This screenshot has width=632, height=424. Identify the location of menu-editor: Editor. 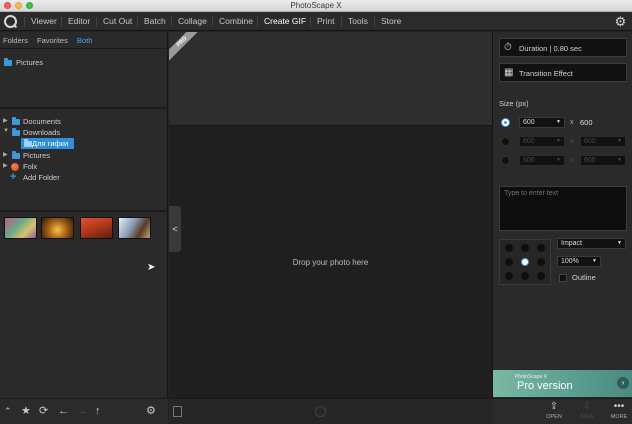
(79, 21).